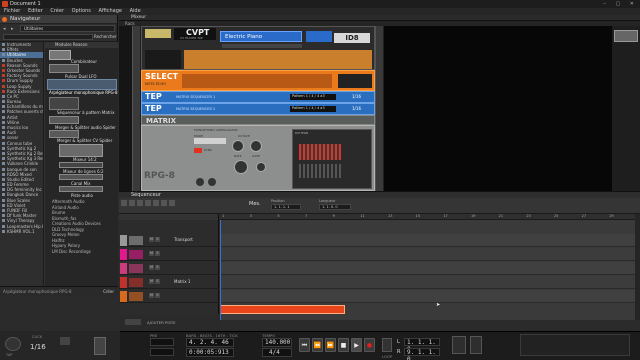 The image size is (640, 360). What do you see at coordinates (64, 120) in the screenshot?
I see `spider-audio-thumbnail` at bounding box center [64, 120].